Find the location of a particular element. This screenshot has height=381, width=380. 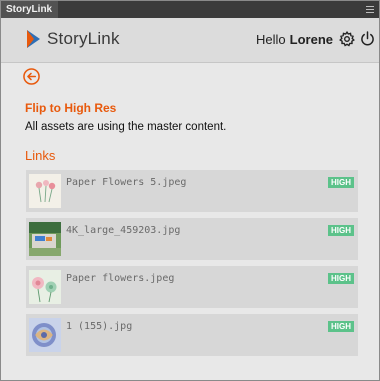

back-arrow-icon is located at coordinates (31, 76).